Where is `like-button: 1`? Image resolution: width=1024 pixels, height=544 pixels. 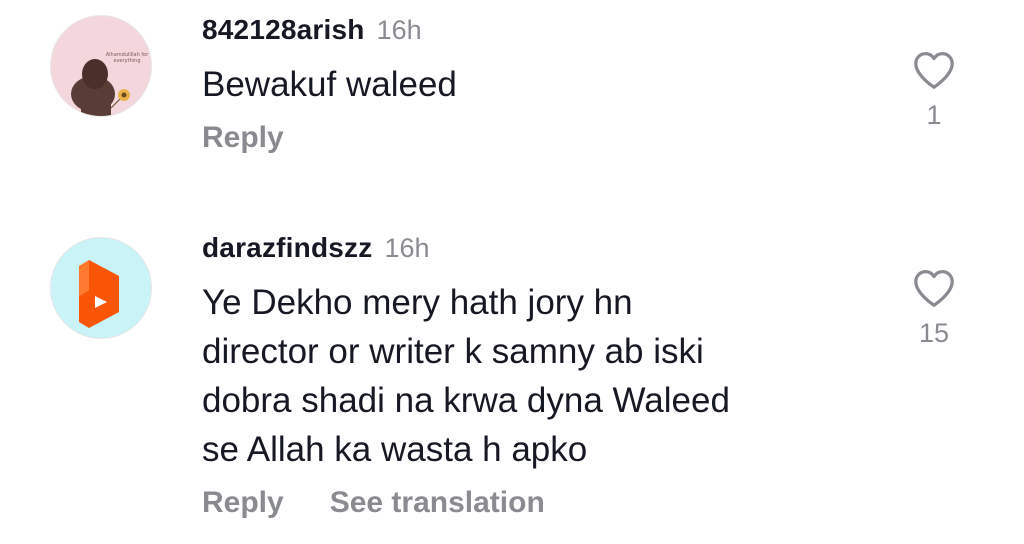 like-button: 1 is located at coordinates (934, 90).